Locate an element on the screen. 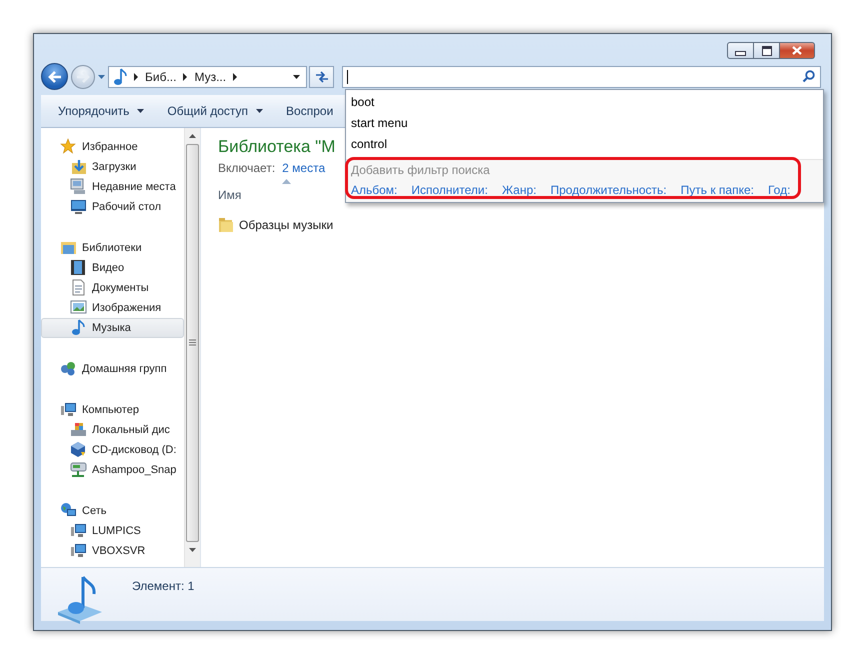 Image resolution: width=865 pixels, height=664 pixels. filter-link: Исполнители: is located at coordinates (449, 190).